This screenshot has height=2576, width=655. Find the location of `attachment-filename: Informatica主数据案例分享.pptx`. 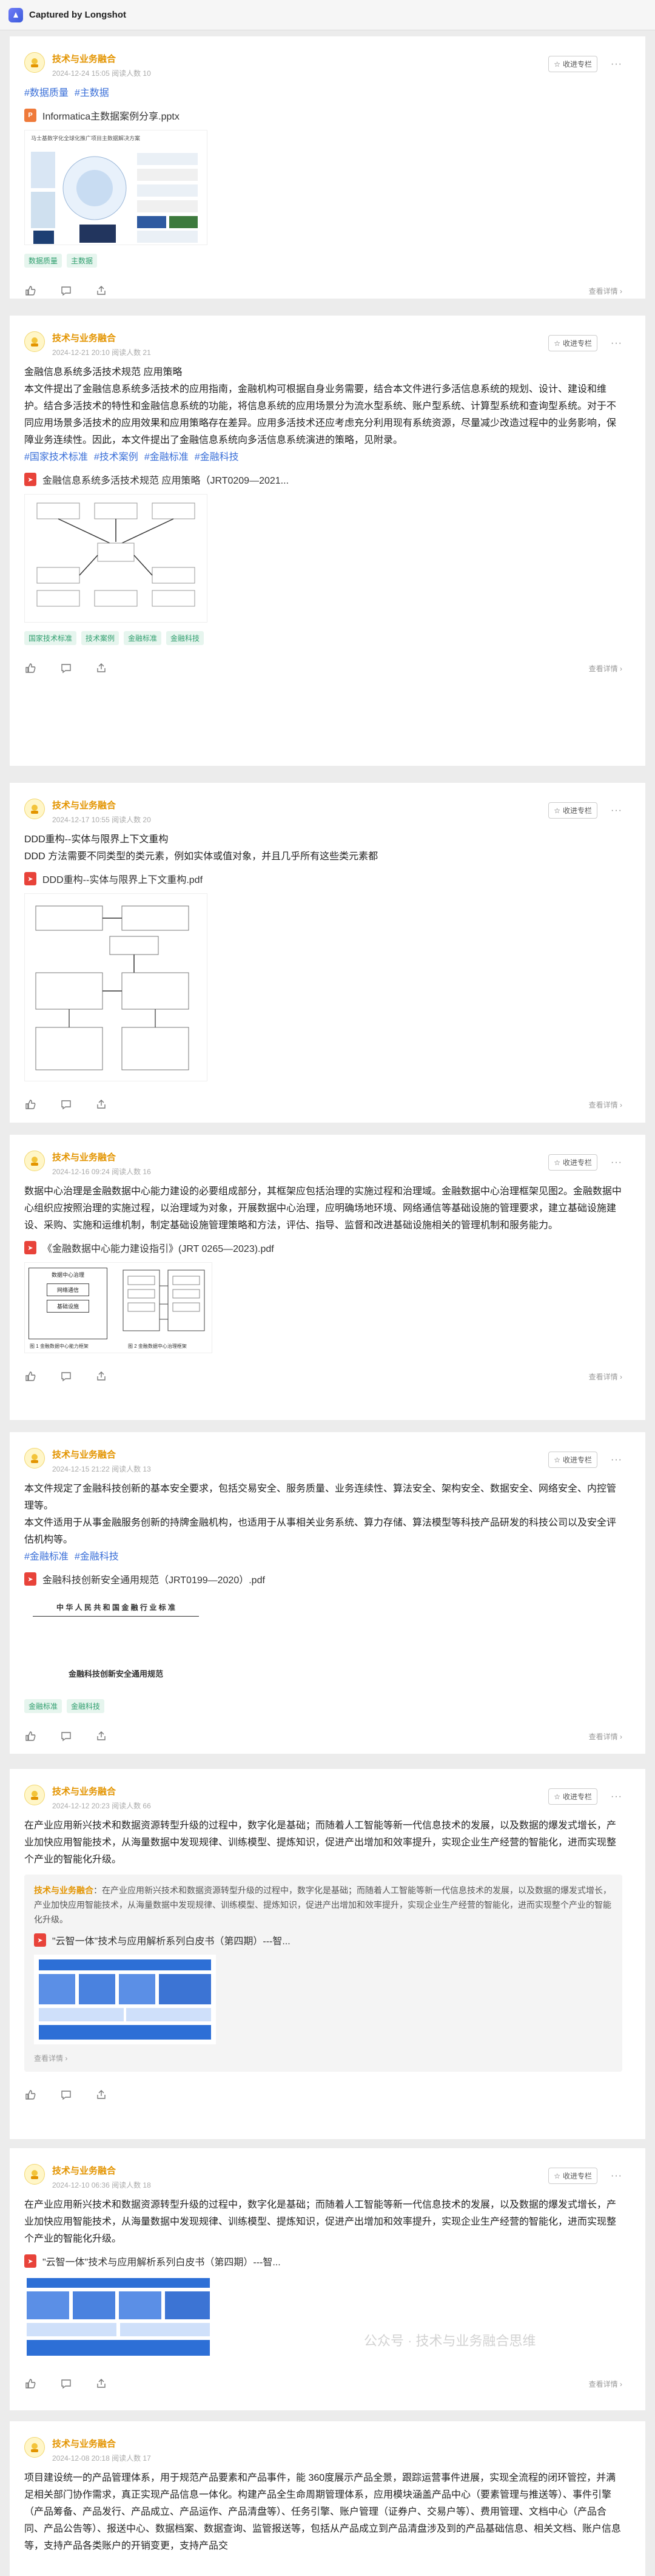

attachment-filename: Informatica主数据案例分享.pptx is located at coordinates (111, 115).